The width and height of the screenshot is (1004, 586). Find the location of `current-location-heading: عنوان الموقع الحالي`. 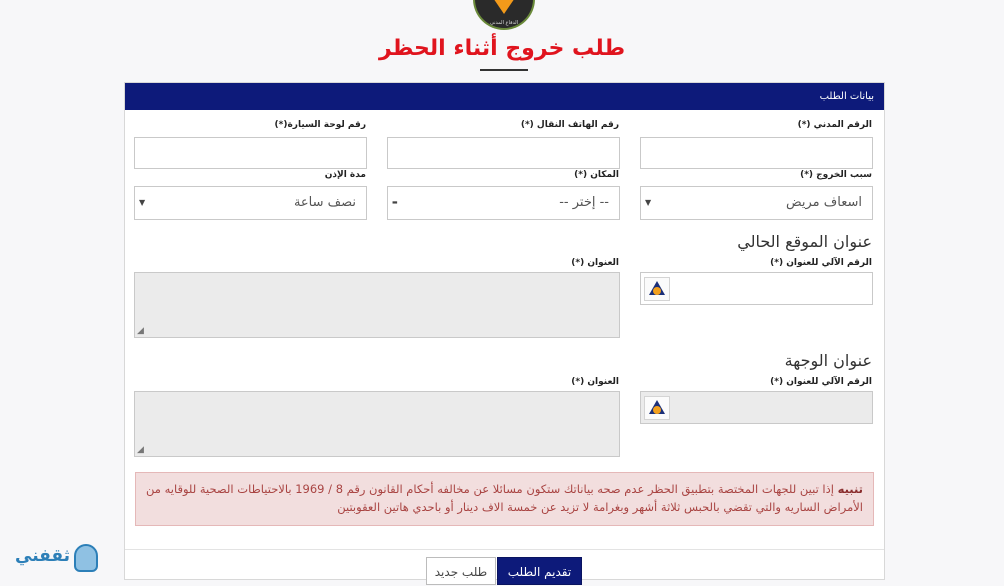

current-location-heading: عنوان الموقع الحالي is located at coordinates (804, 241).